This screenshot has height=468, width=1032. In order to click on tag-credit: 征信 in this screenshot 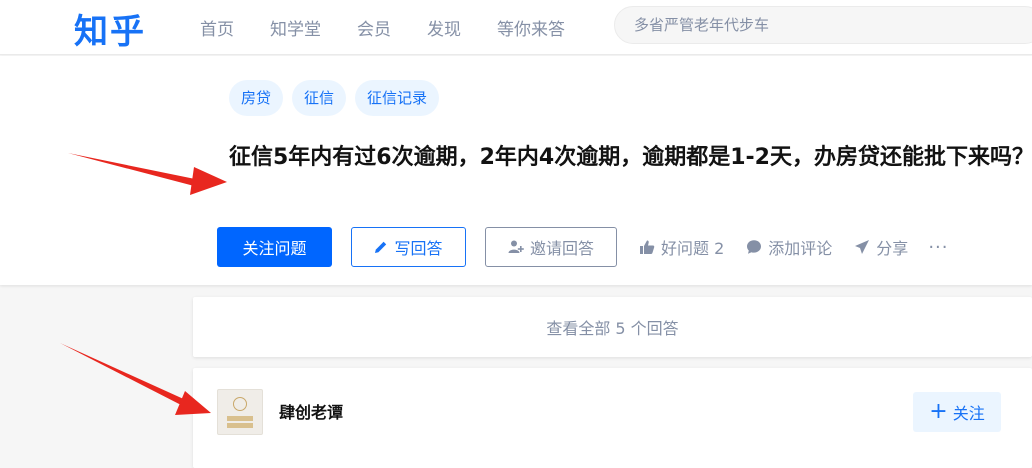, I will do `click(319, 98)`.